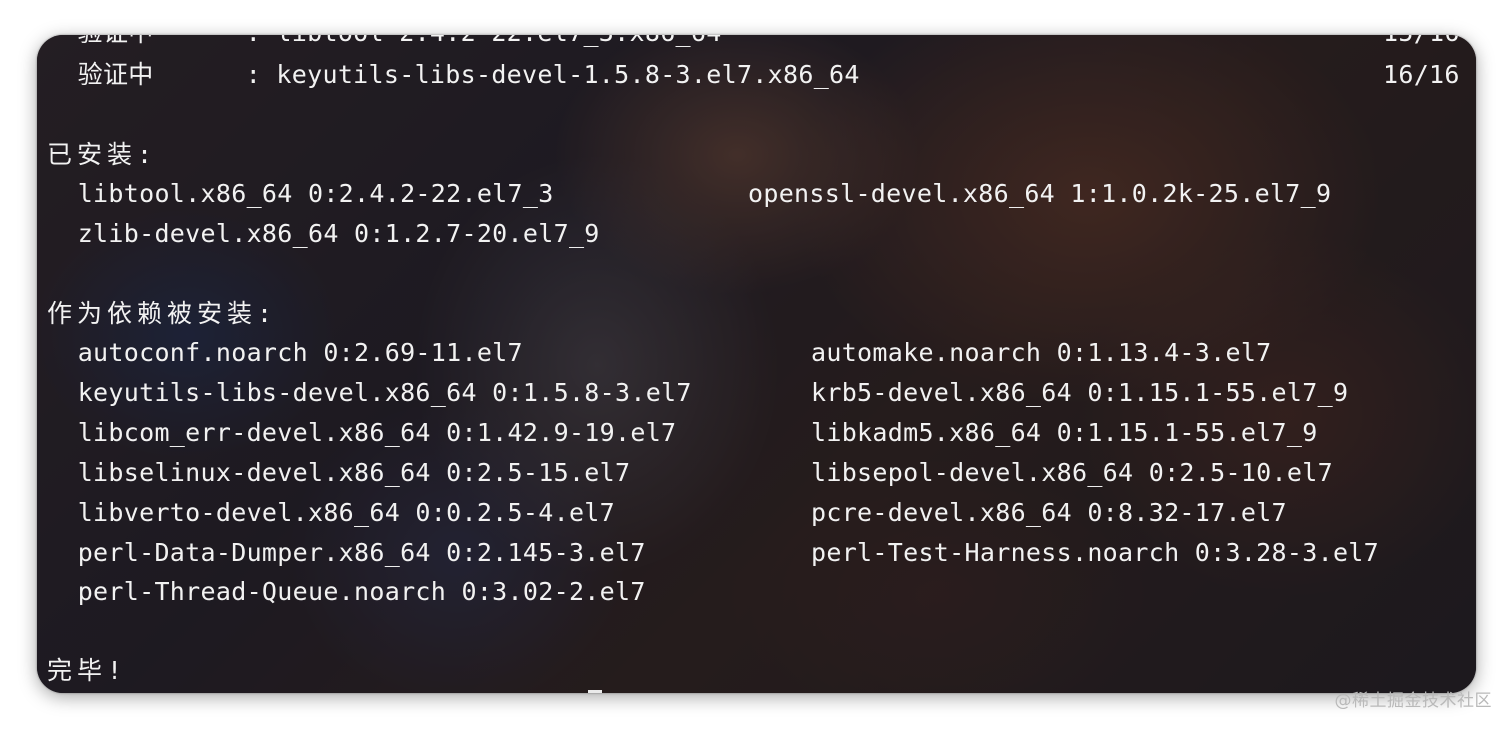 The height and width of the screenshot is (729, 1512). Describe the element at coordinates (323, 233) in the screenshot. I see `installed-item-zlib-devel: zlib-devel.x86_64 0:1.2.7-20.el7_9` at that location.